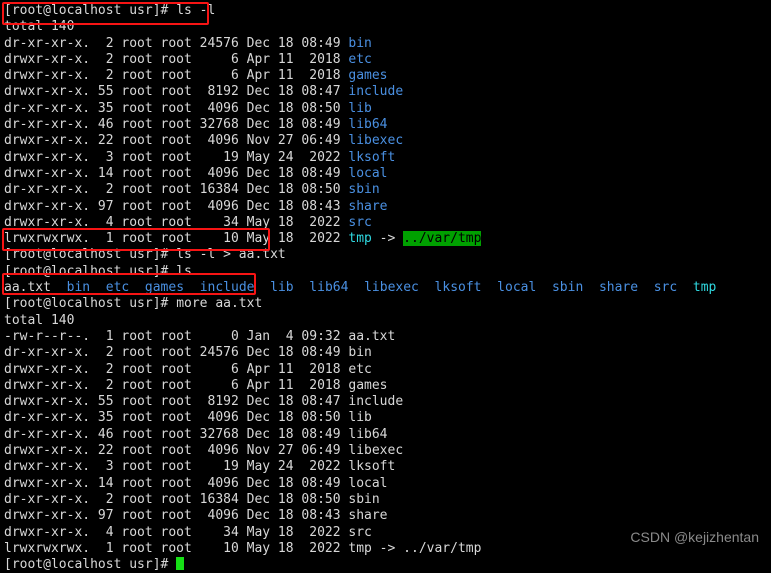 Image resolution: width=771 pixels, height=573 pixels. What do you see at coordinates (618, 288) in the screenshot?
I see `ls-entry: share` at bounding box center [618, 288].